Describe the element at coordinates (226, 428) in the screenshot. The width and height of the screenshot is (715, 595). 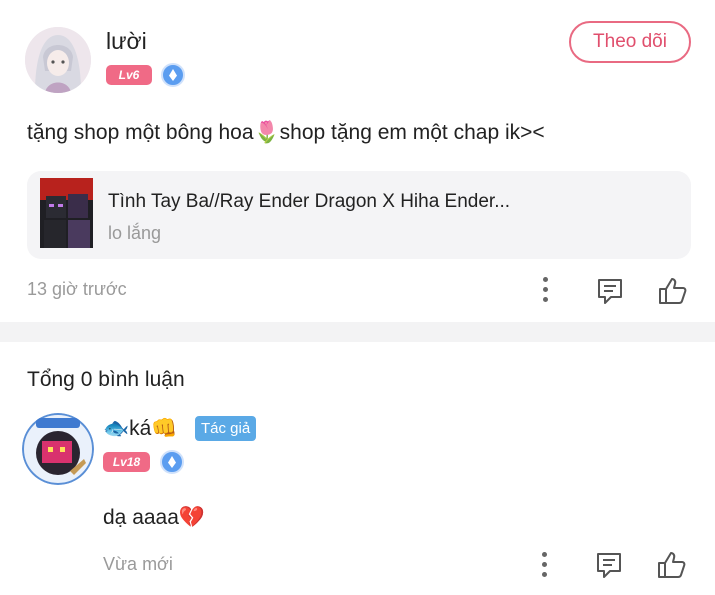
I see `author-badge: Tác giả` at that location.